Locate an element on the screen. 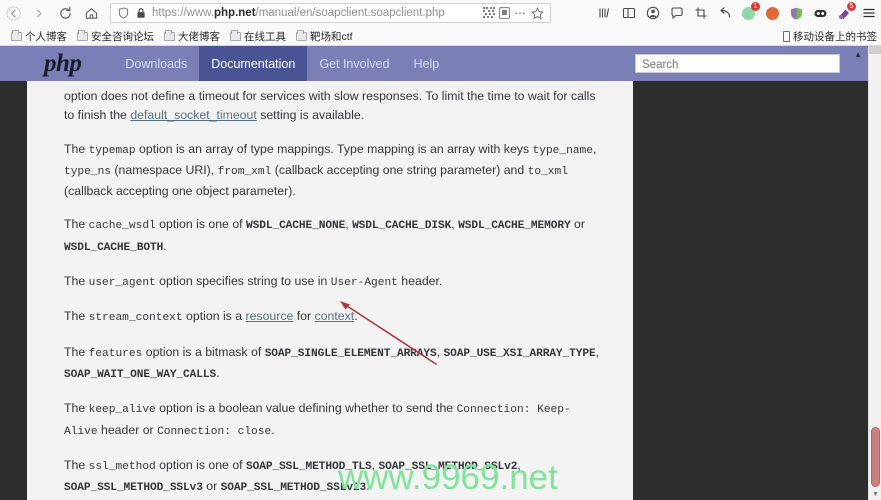  site-search-box is located at coordinates (737, 64).